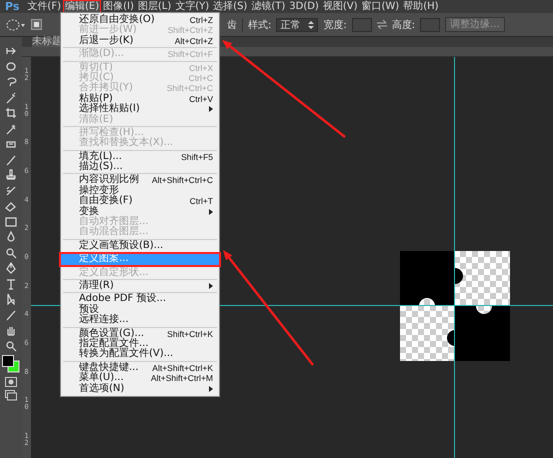  Describe the element at coordinates (140, 286) in the screenshot. I see `menu-item: 清理(R)` at that location.